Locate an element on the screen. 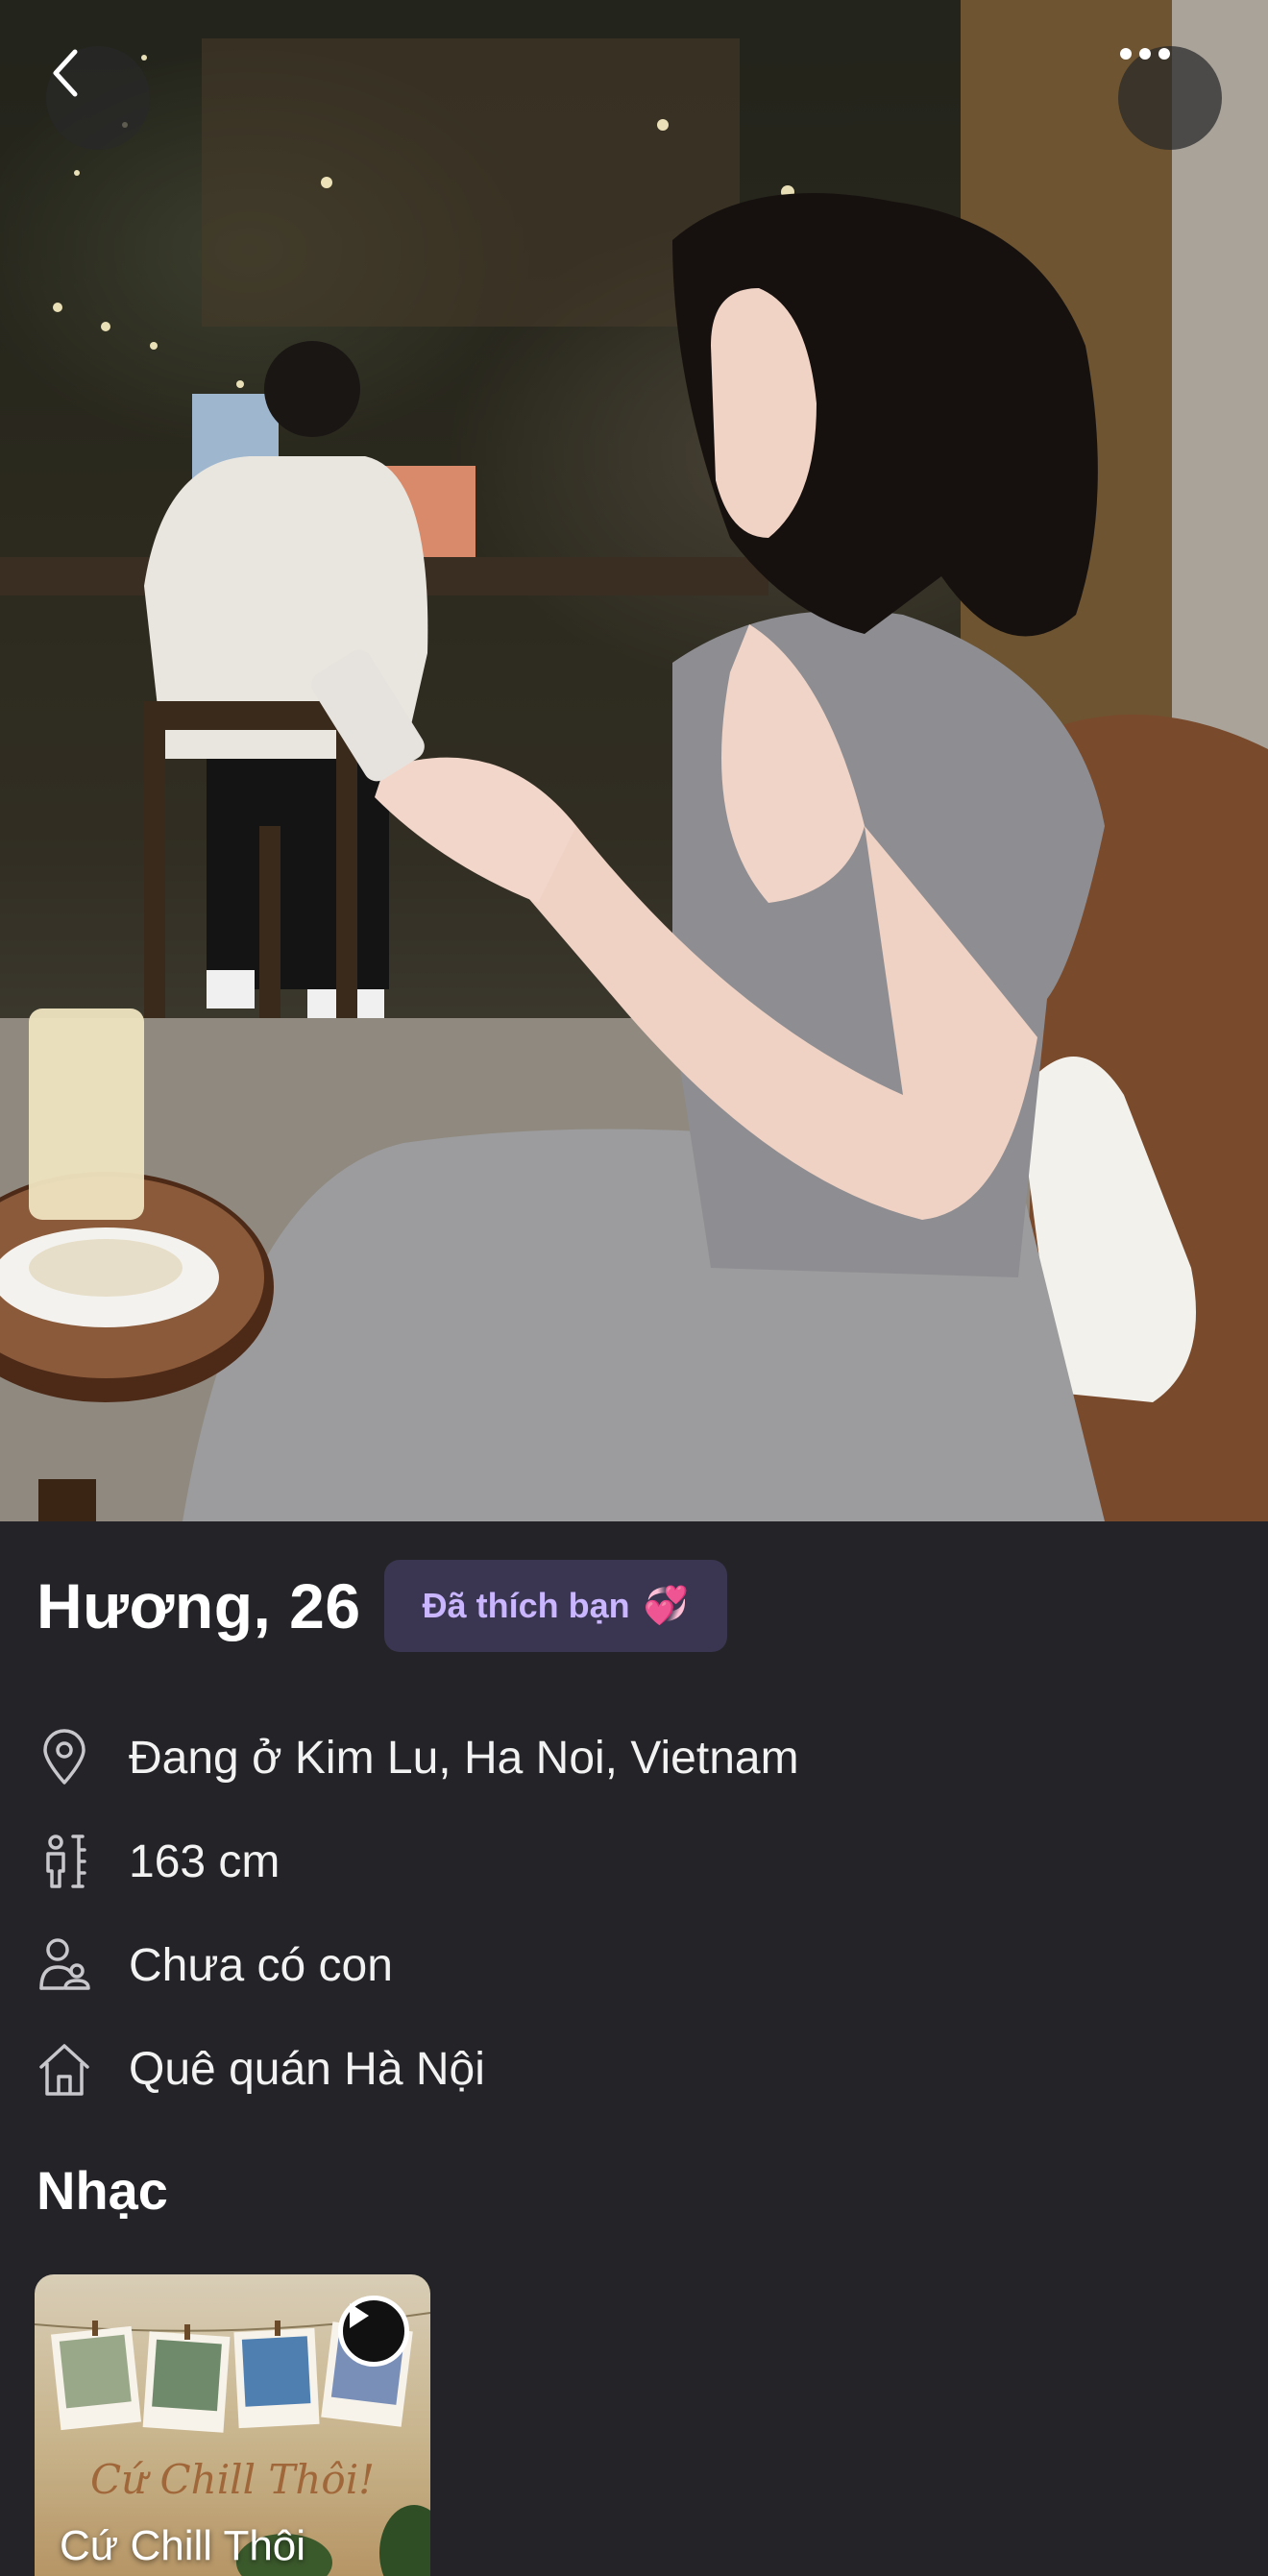 This screenshot has width=1268, height=2576. height-icon is located at coordinates (64, 1862).